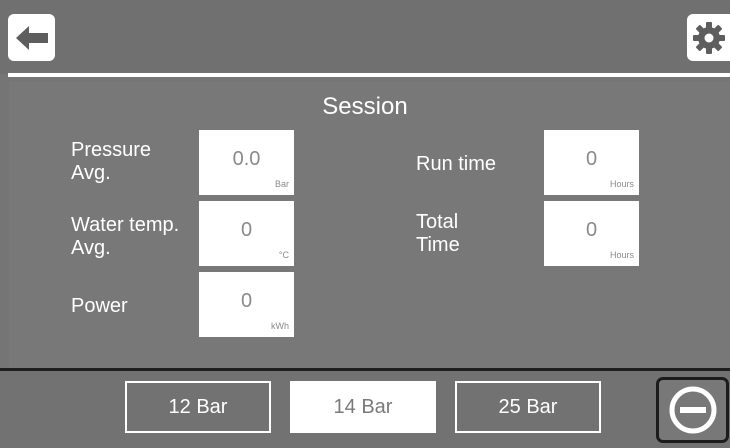  What do you see at coordinates (437, 222) in the screenshot?
I see `total-time-label-line1: Total` at bounding box center [437, 222].